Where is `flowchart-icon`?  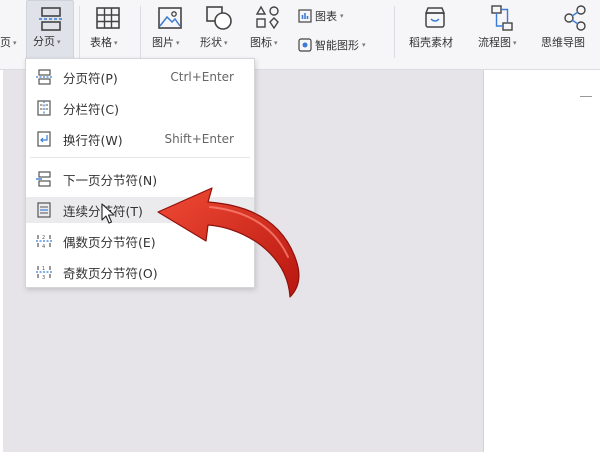 flowchart-icon is located at coordinates (502, 18).